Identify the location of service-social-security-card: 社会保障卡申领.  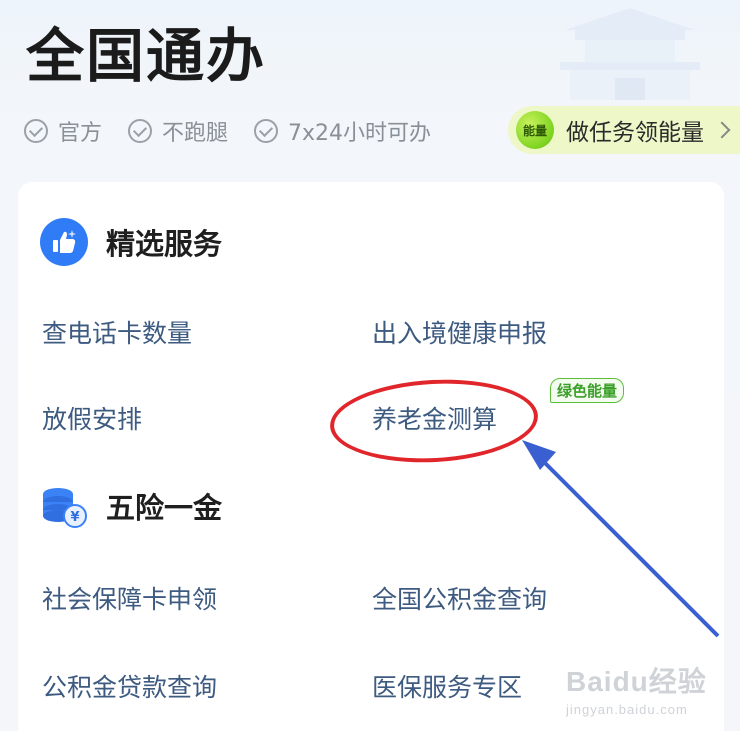
(129, 598).